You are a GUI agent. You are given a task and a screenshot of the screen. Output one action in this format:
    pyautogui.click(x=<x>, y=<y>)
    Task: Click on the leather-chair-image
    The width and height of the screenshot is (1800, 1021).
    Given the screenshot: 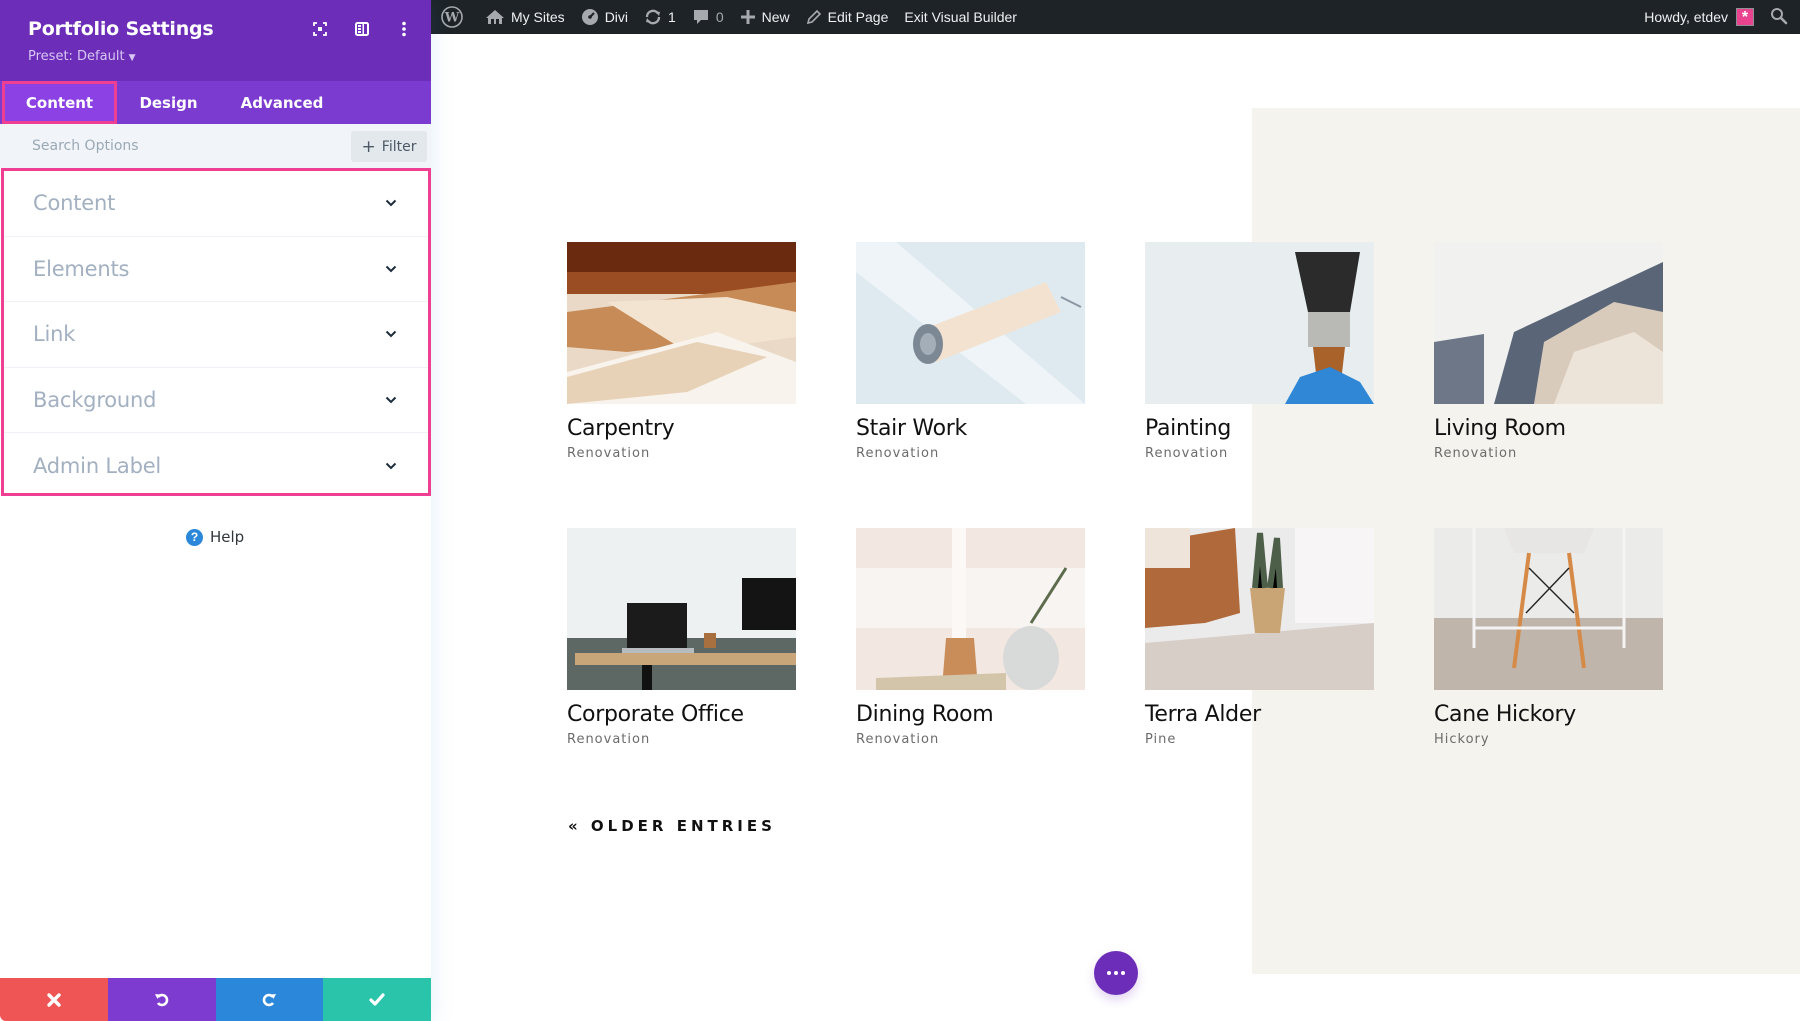 What is the action you would take?
    pyautogui.click(x=1259, y=609)
    